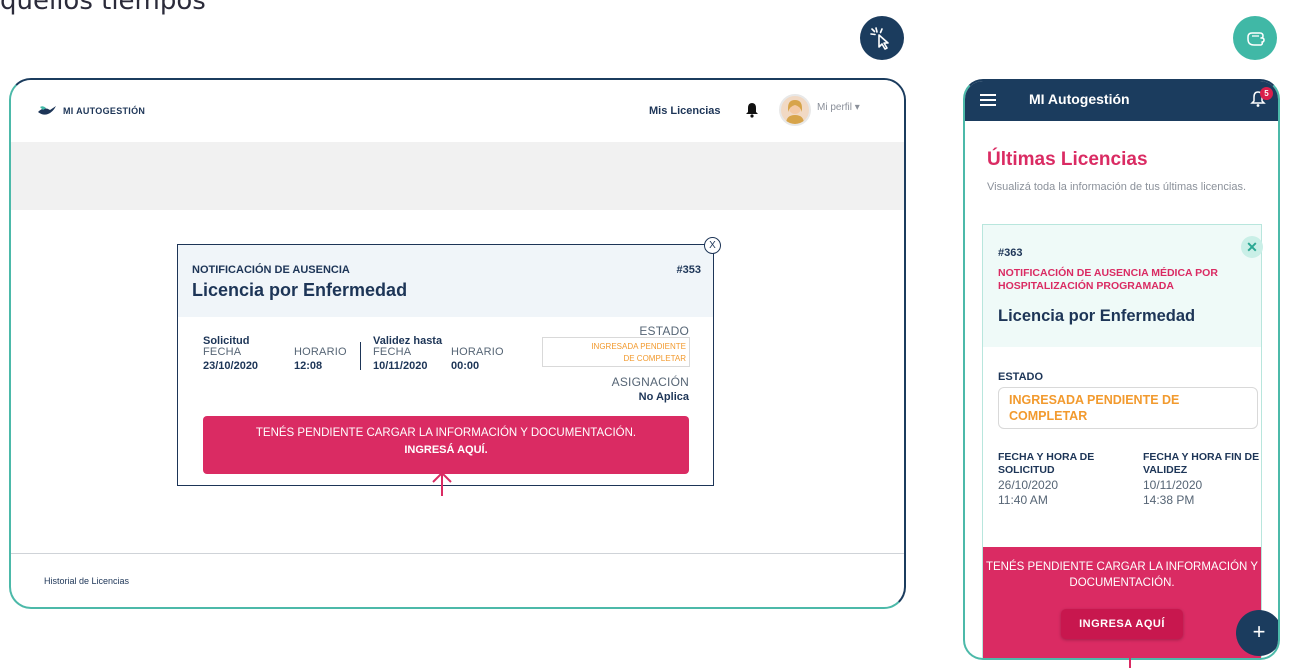 This screenshot has height=671, width=1297. I want to click on validez-date: 10/11/2020, so click(1173, 485).